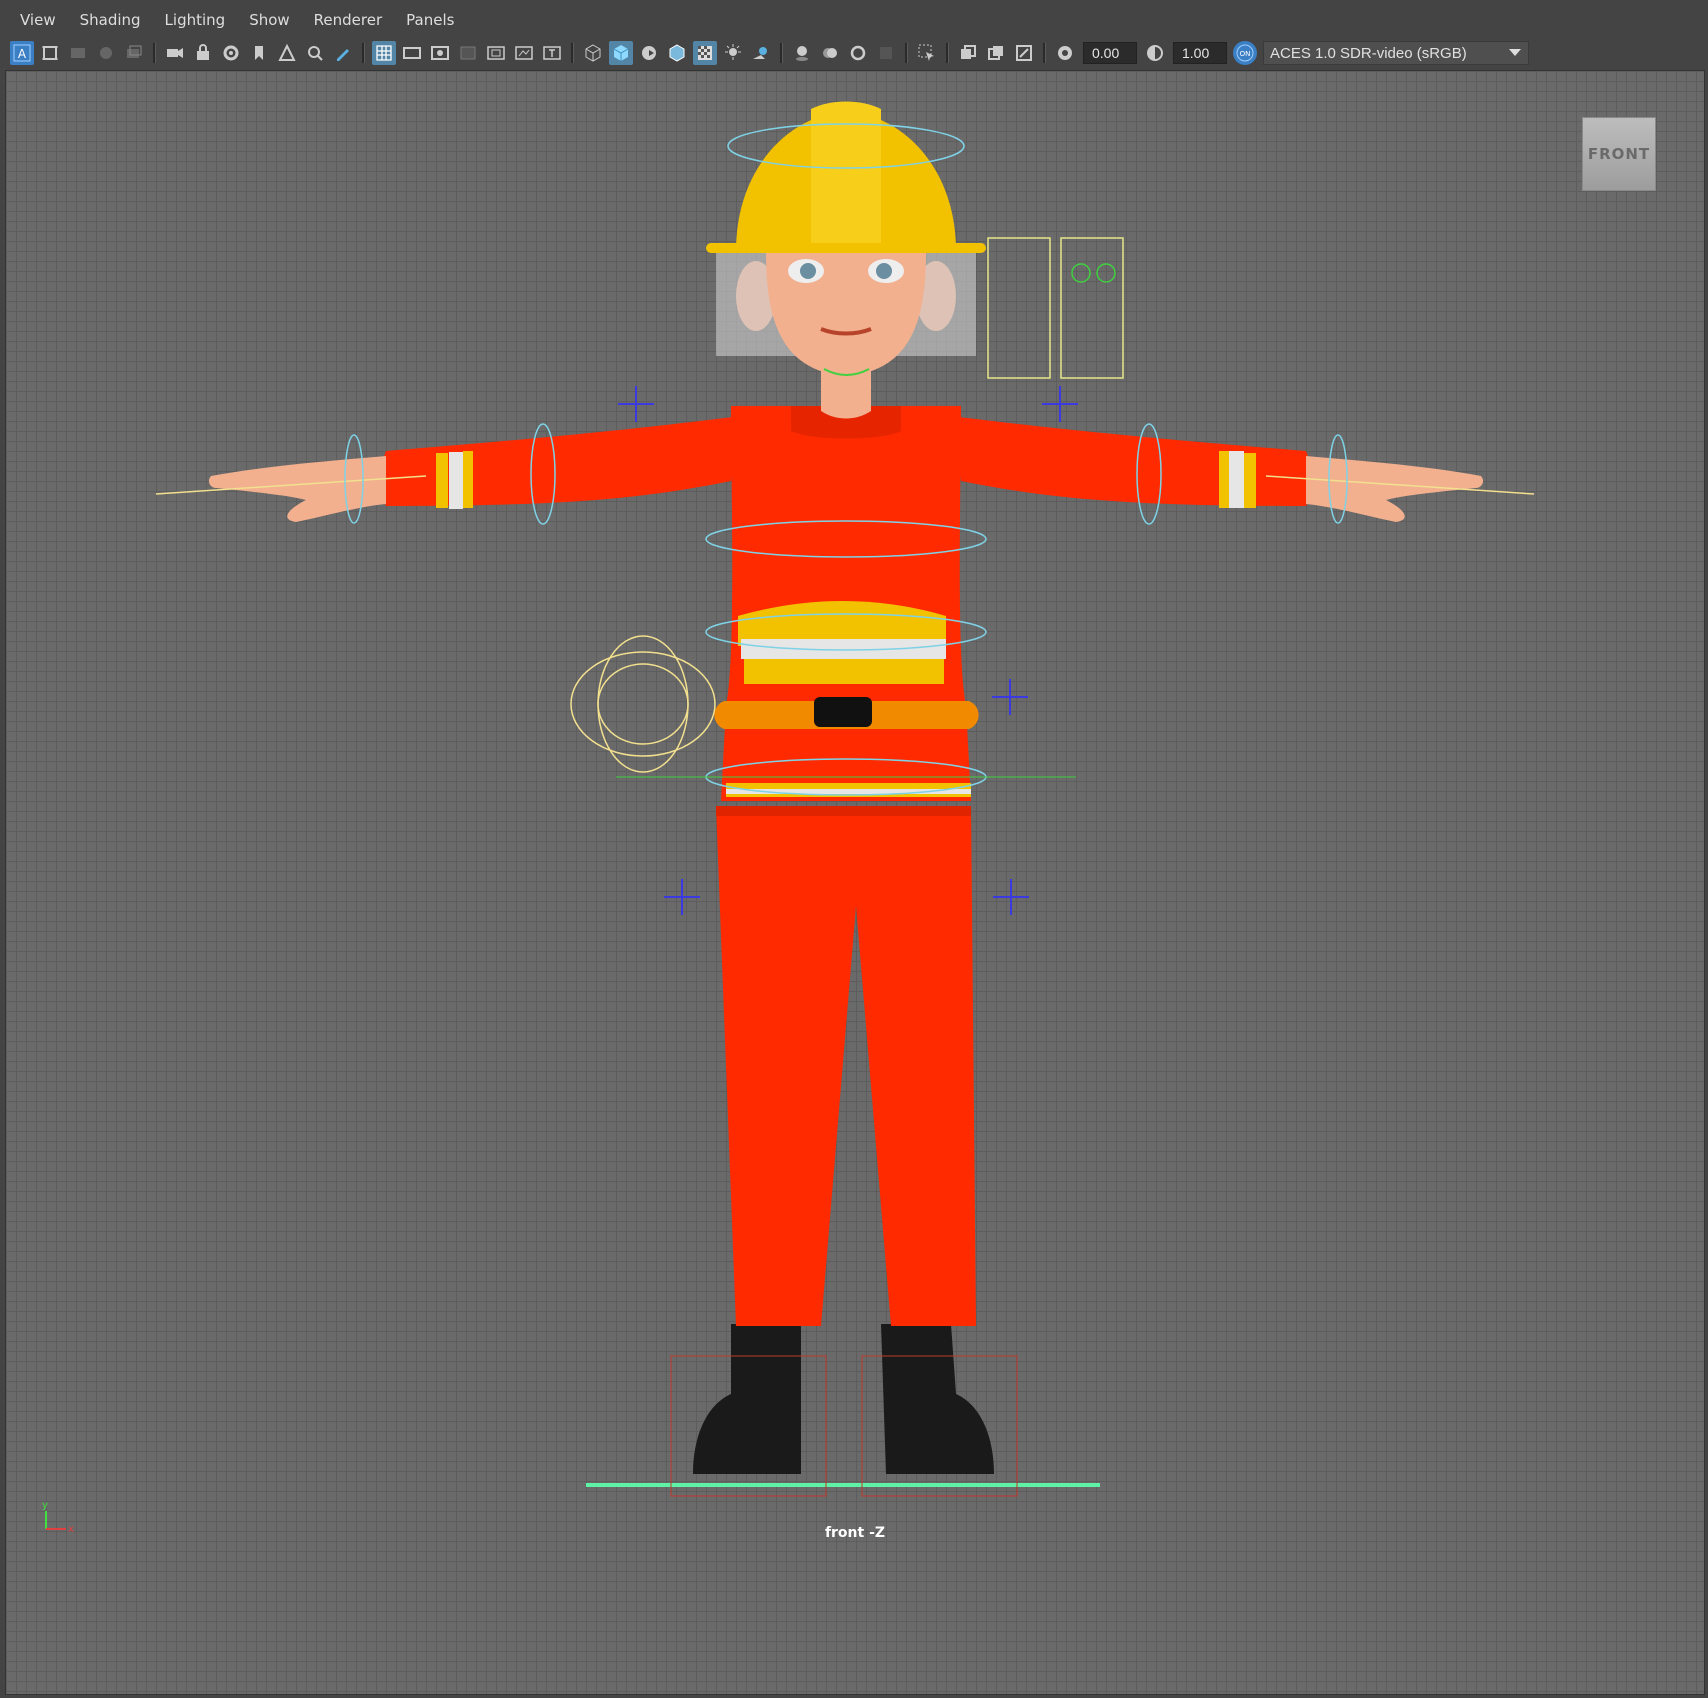 The height and width of the screenshot is (1698, 1708). Describe the element at coordinates (552, 53) in the screenshot. I see `safe-title-icon` at that location.